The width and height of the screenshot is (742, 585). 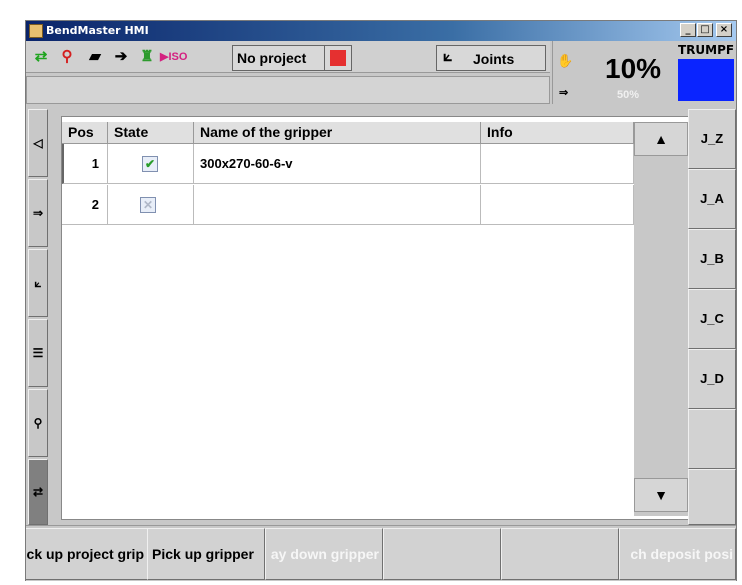 What do you see at coordinates (448, 56) in the screenshot?
I see `axes-icon: ⟀` at bounding box center [448, 56].